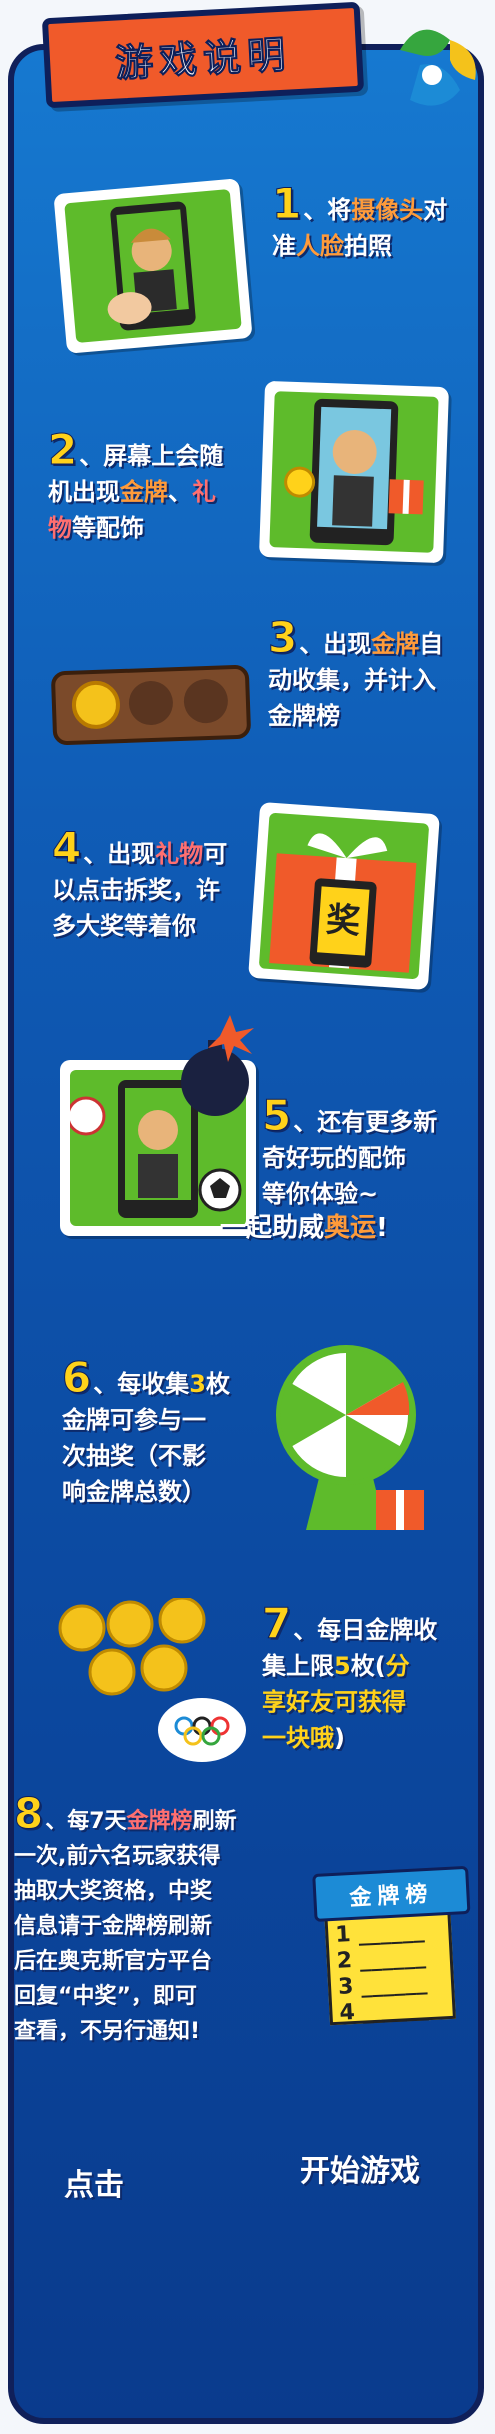  I want to click on step-7-text: 7、每日金牌收 集上限5枚(分 享好友可获得 一块哦), so click(349, 1675).